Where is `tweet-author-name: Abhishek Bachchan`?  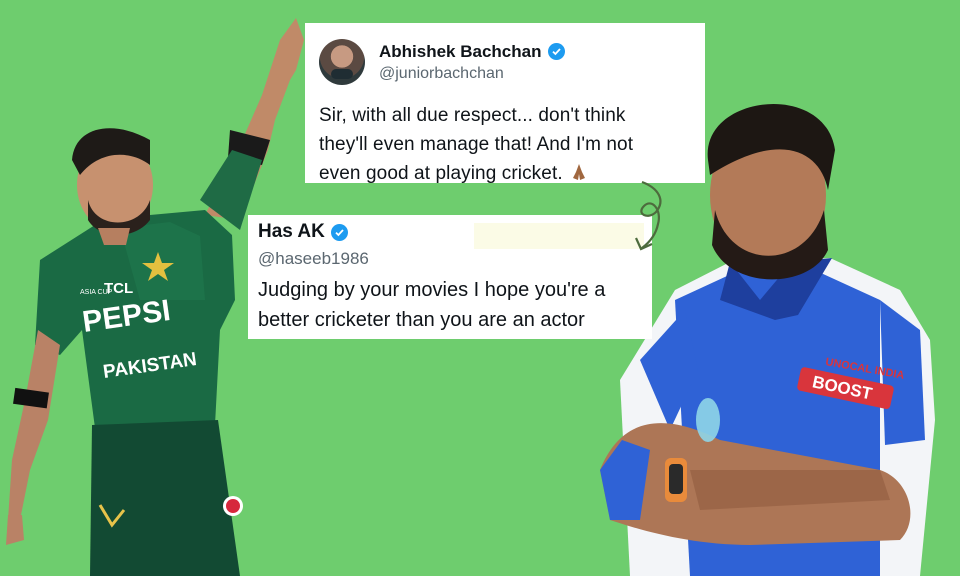
tweet-author-name: Abhishek Bachchan is located at coordinates (460, 51).